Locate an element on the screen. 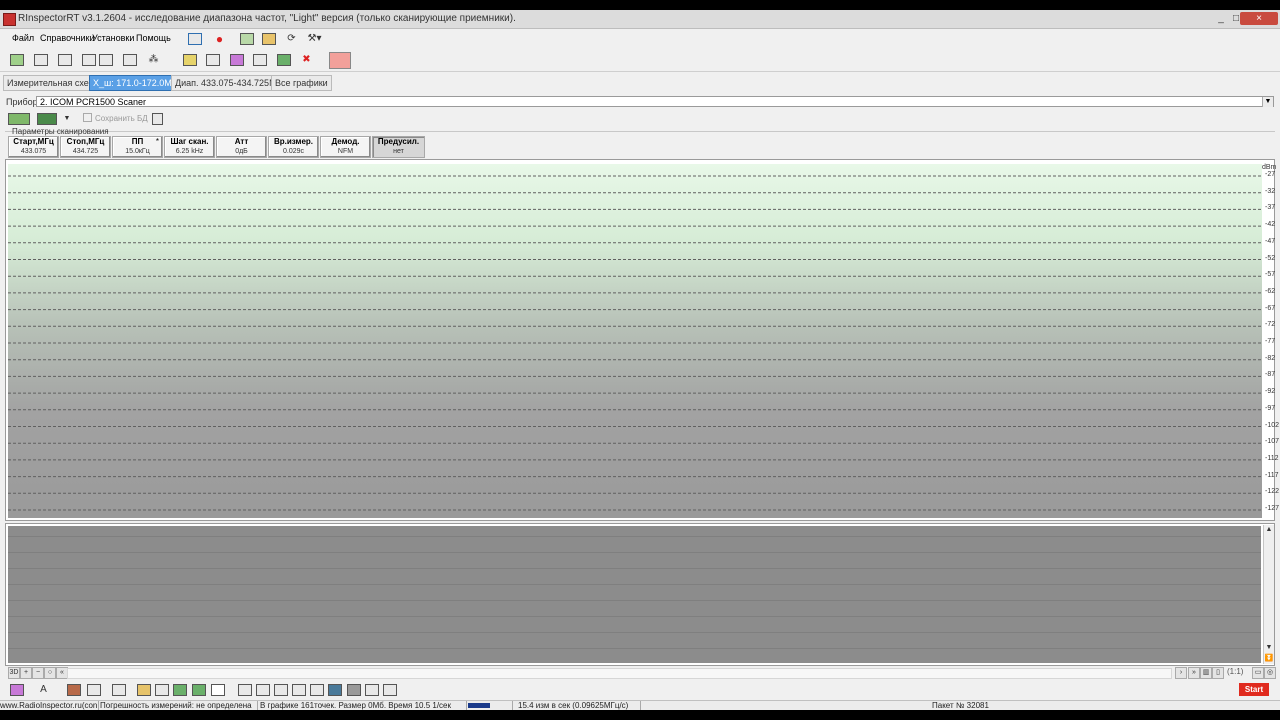 The width and height of the screenshot is (1280, 720). status-separator is located at coordinates (98, 705).